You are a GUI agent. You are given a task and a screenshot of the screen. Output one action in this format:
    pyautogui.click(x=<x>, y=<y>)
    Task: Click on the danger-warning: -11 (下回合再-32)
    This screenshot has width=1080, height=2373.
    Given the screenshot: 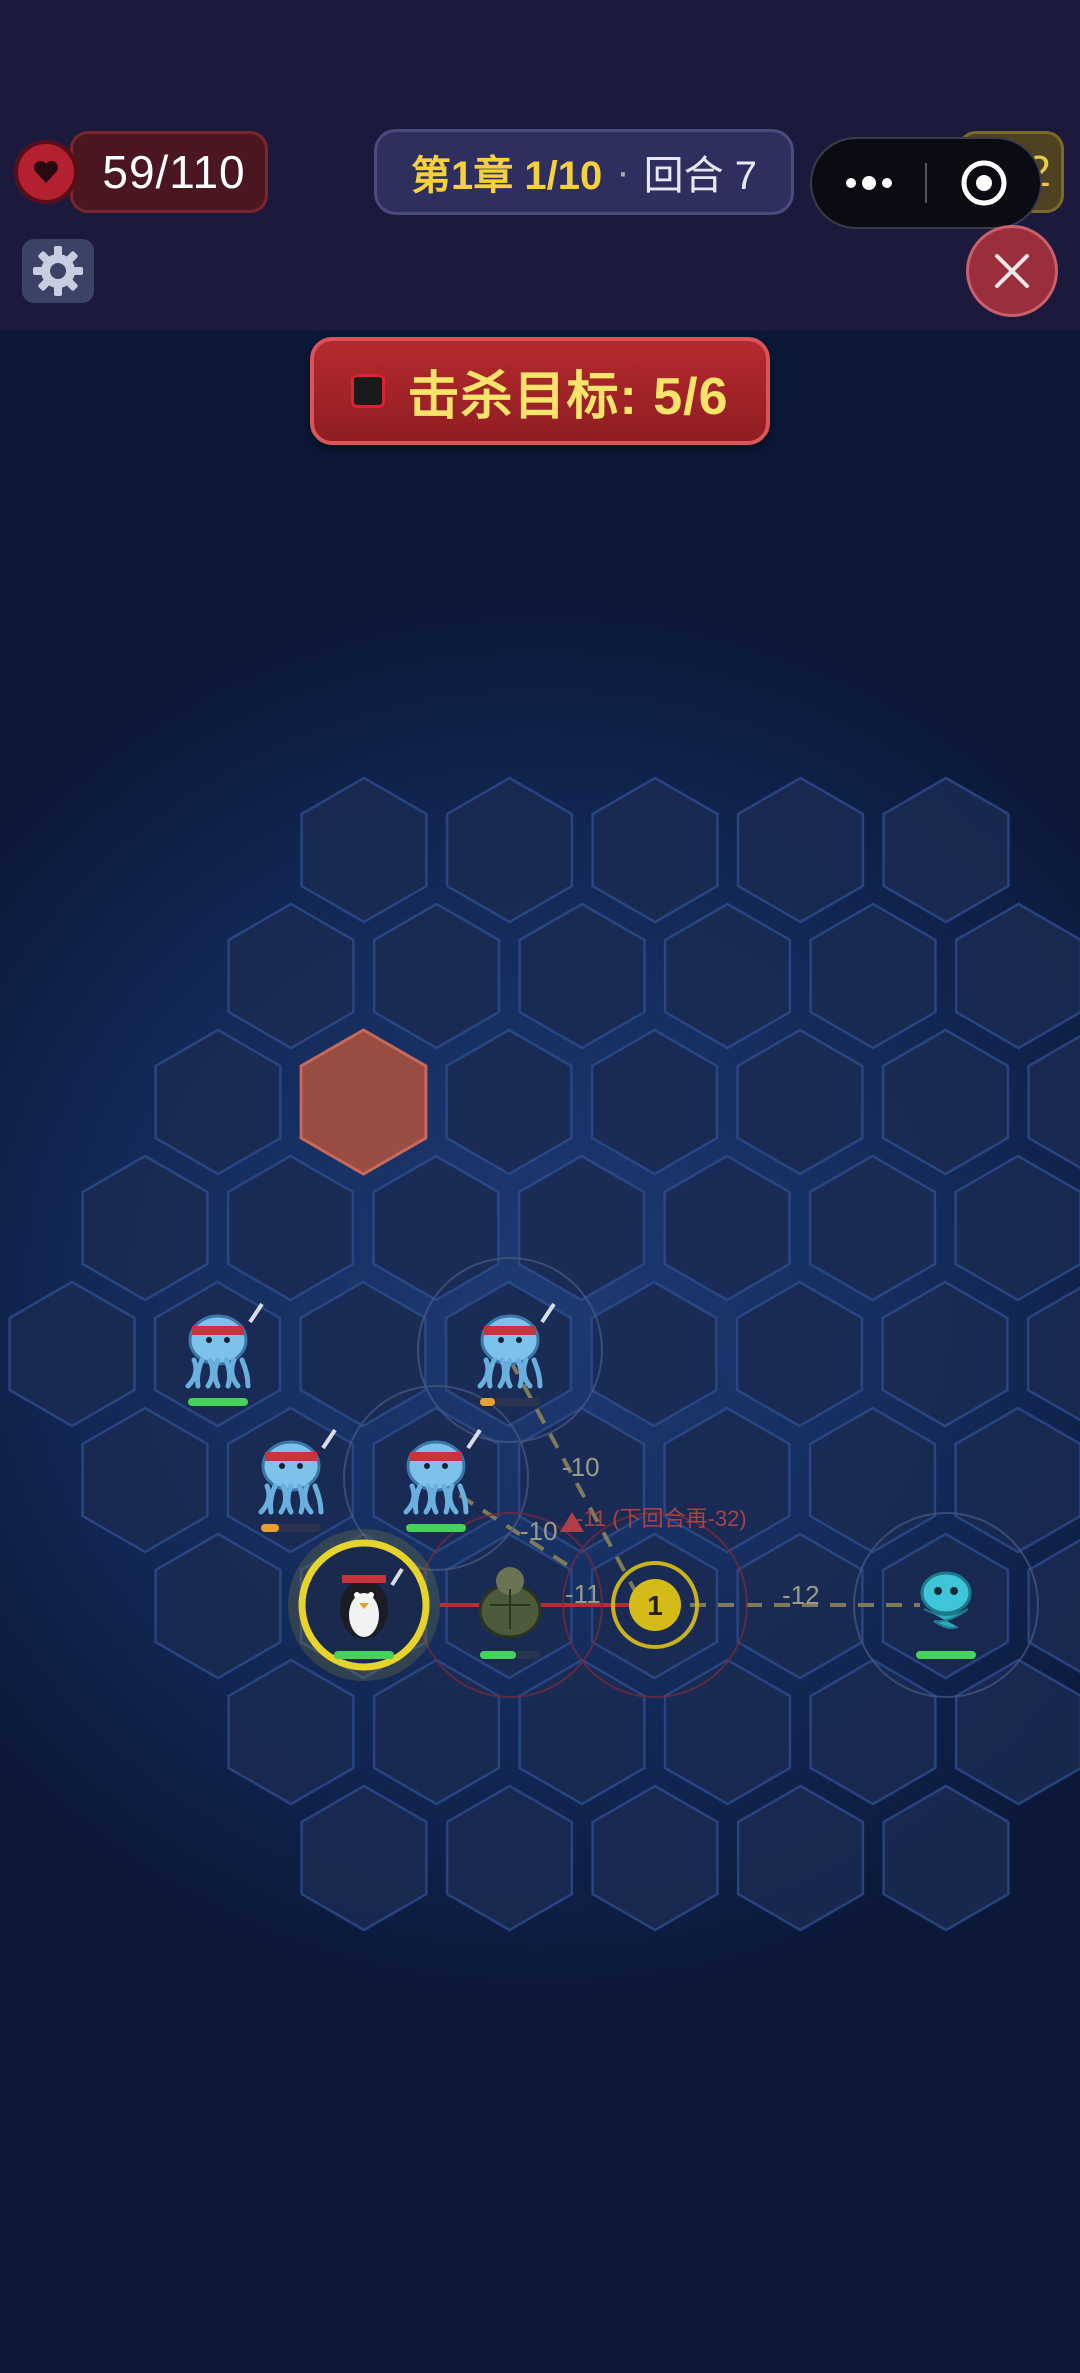 What is the action you would take?
    pyautogui.click(x=653, y=1519)
    